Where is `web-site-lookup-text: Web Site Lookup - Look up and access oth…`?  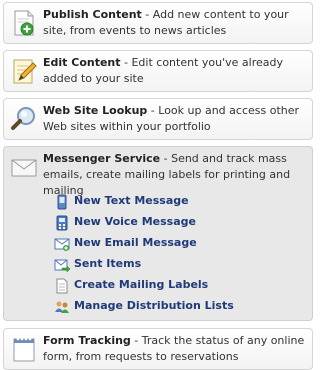
web-site-lookup-text: Web Site Lookup - Look up and access oth… is located at coordinates (175, 119).